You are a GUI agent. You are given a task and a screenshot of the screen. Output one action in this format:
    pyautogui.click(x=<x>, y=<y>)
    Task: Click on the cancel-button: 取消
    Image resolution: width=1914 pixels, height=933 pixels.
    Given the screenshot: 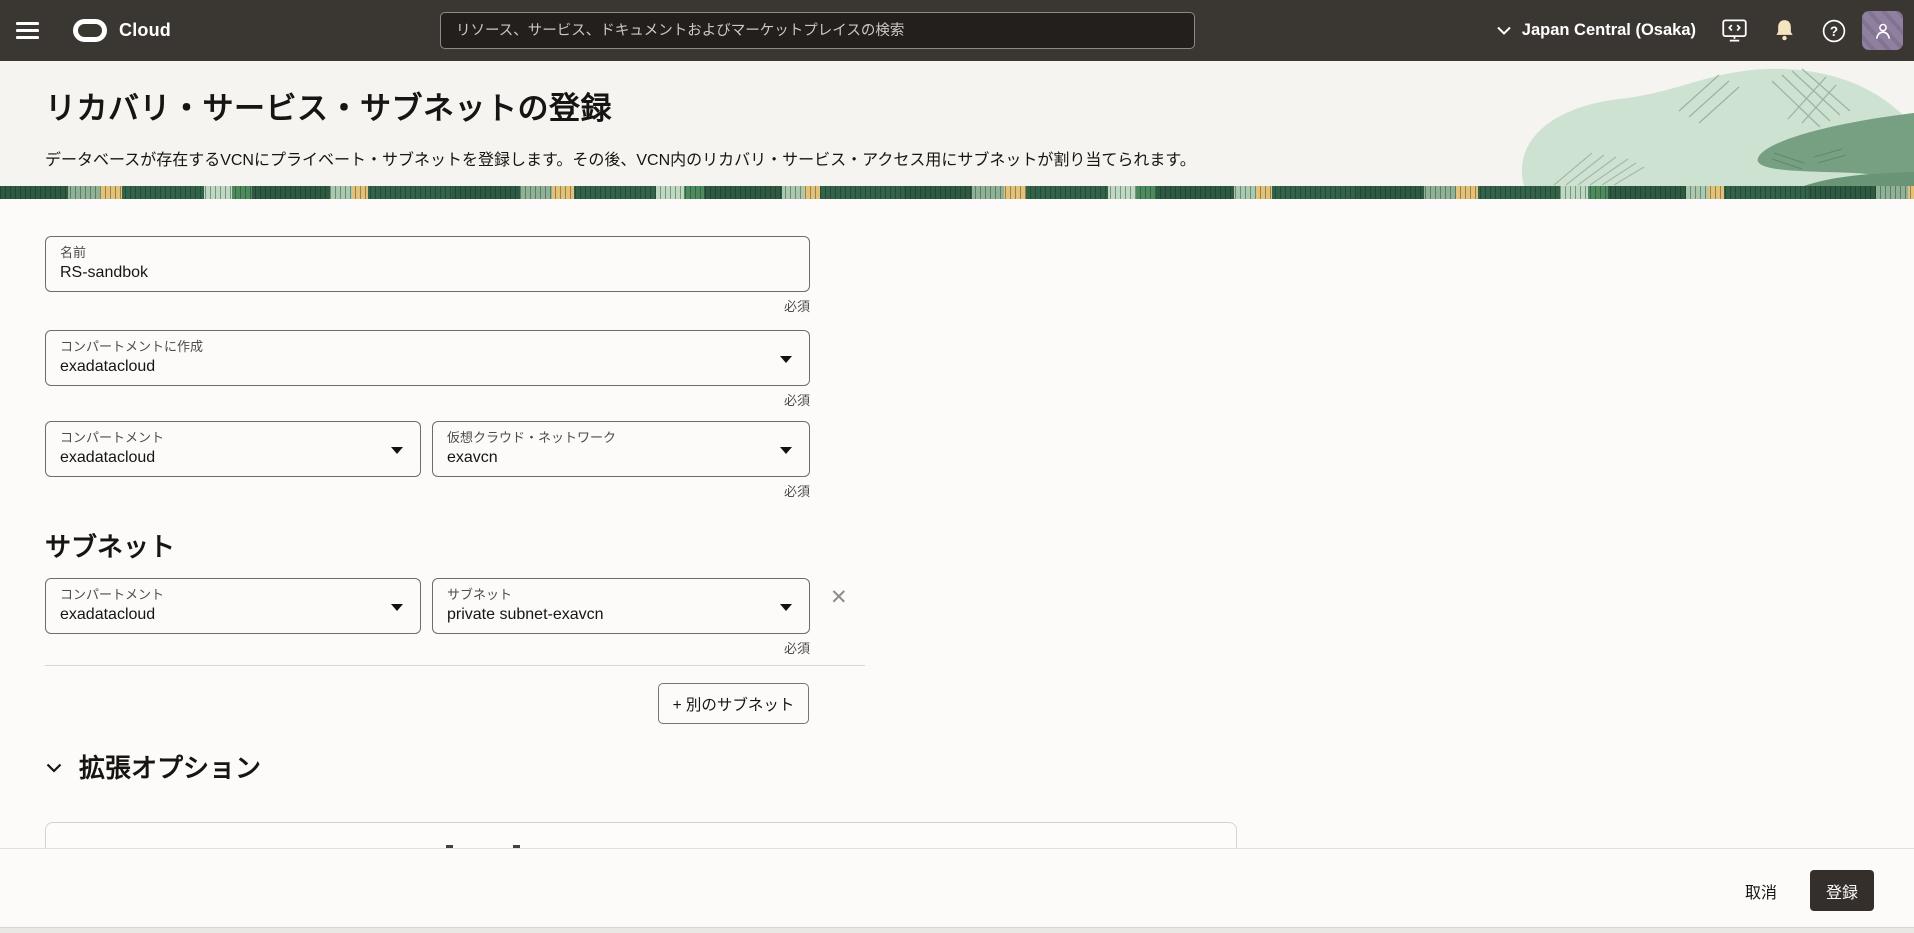 What is the action you would take?
    pyautogui.click(x=1761, y=891)
    